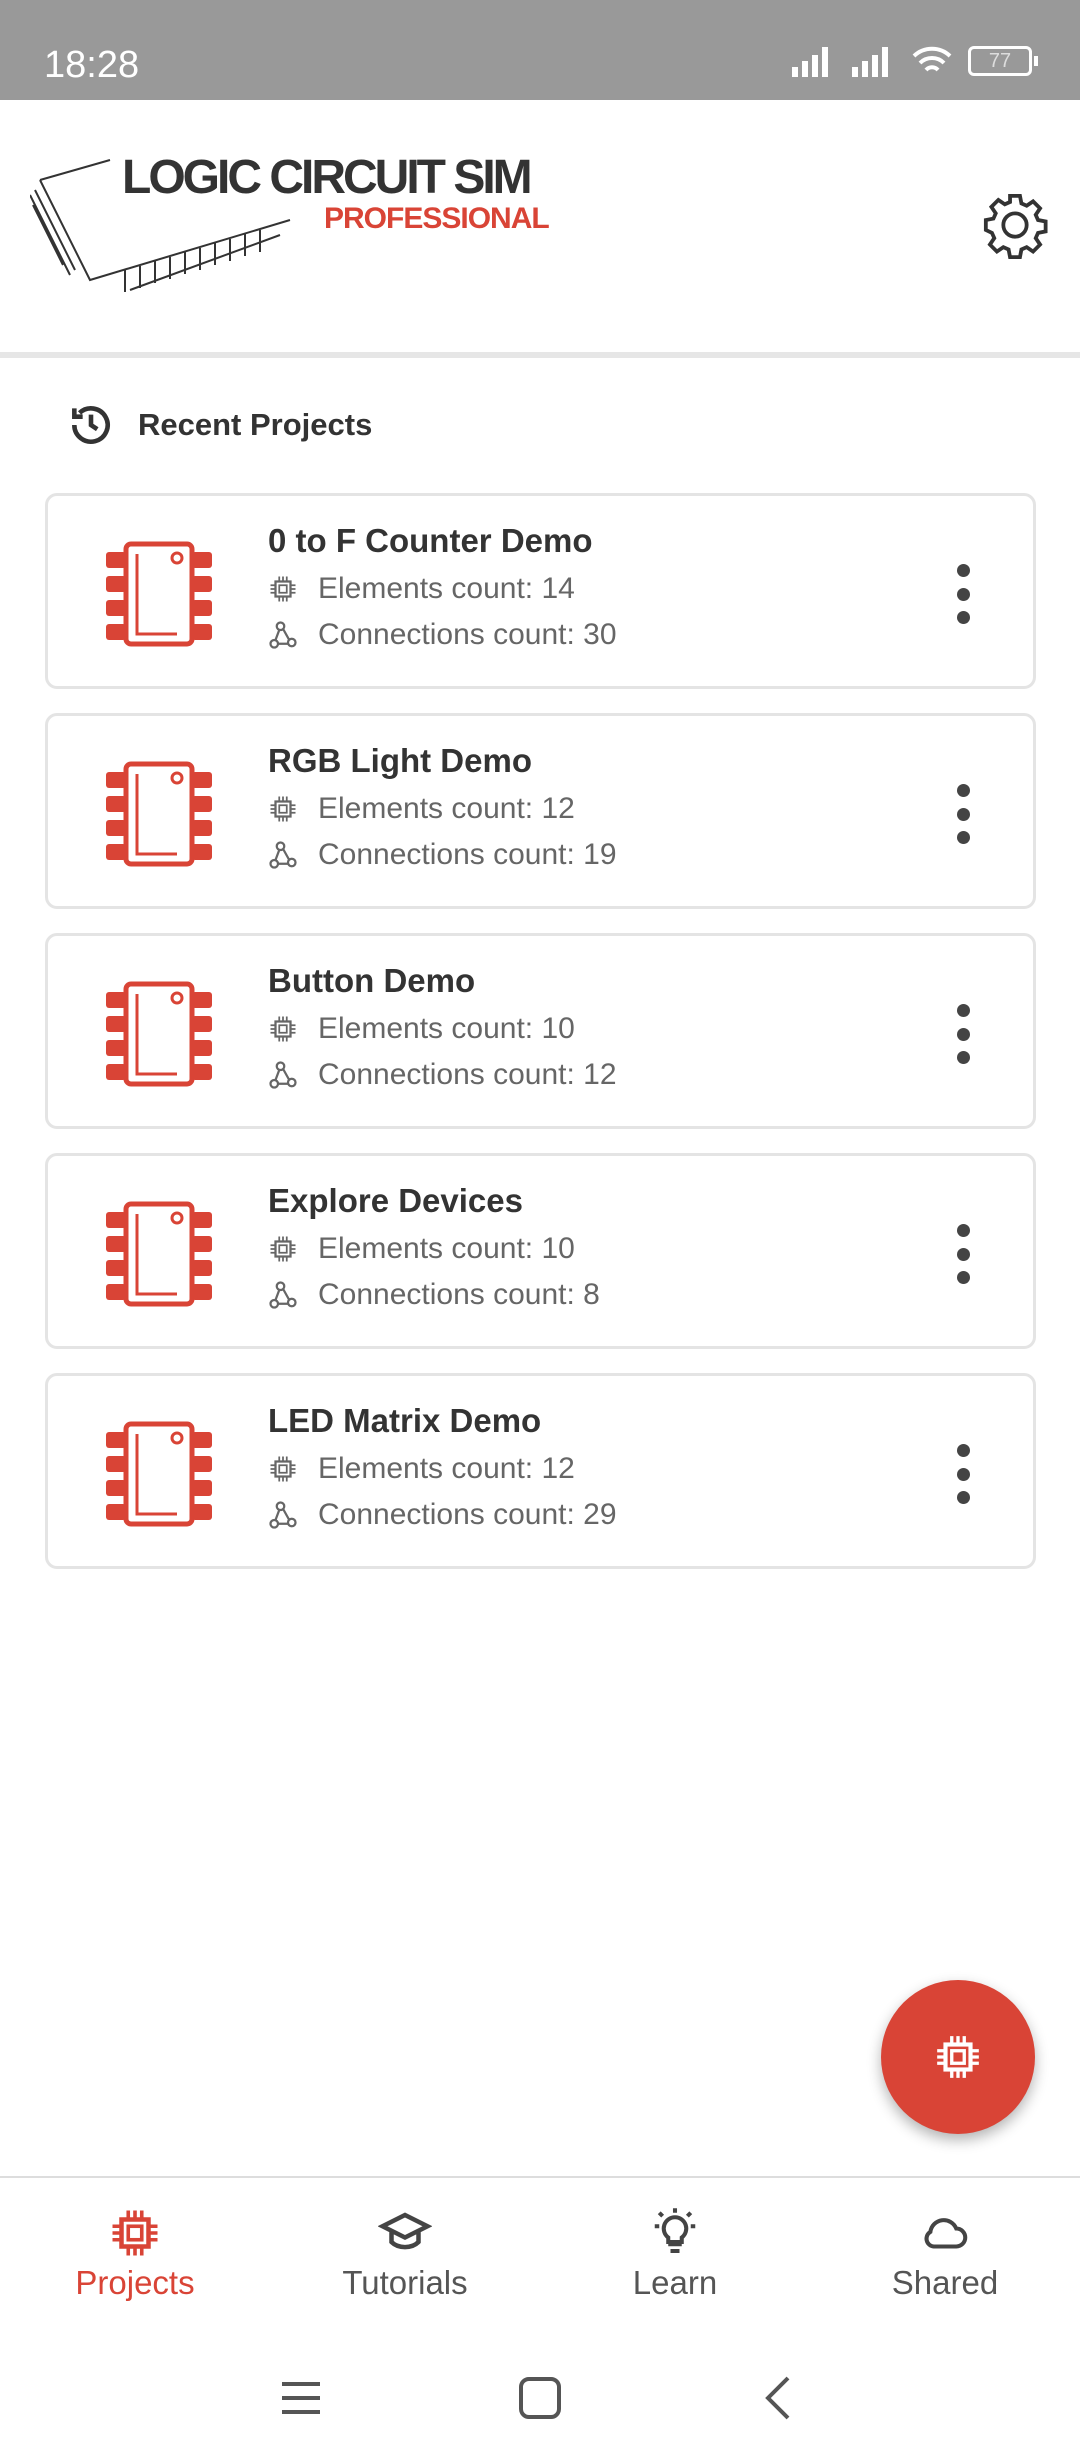 This screenshot has width=1080, height=2460. What do you see at coordinates (255, 424) in the screenshot?
I see `recent-projects-label: Recent Projects` at bounding box center [255, 424].